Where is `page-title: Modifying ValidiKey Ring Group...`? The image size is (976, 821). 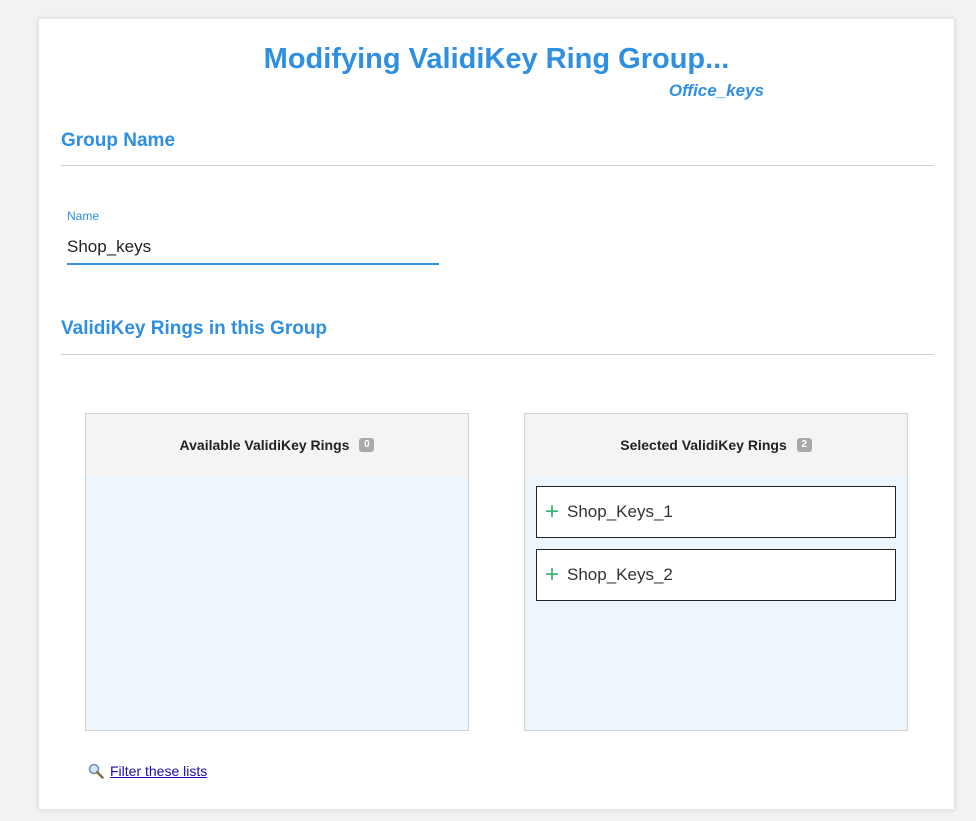 page-title: Modifying ValidiKey Ring Group... is located at coordinates (496, 59).